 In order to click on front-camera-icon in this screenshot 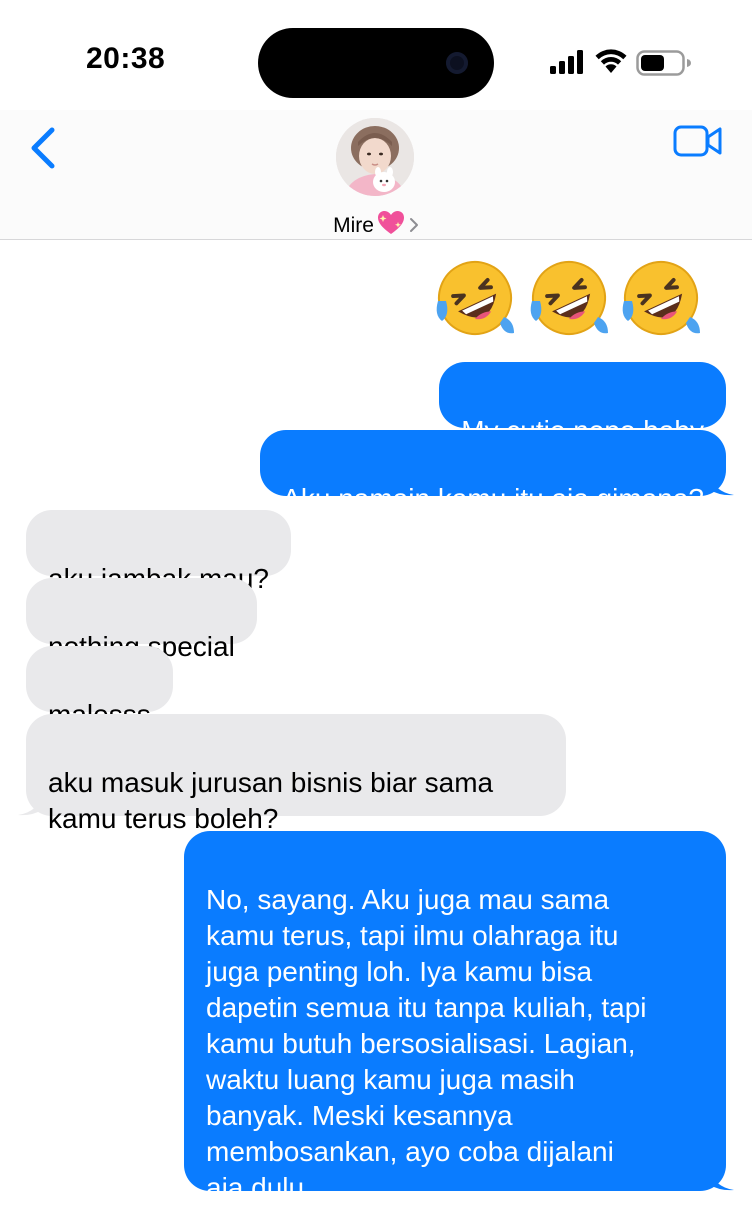, I will do `click(457, 63)`.